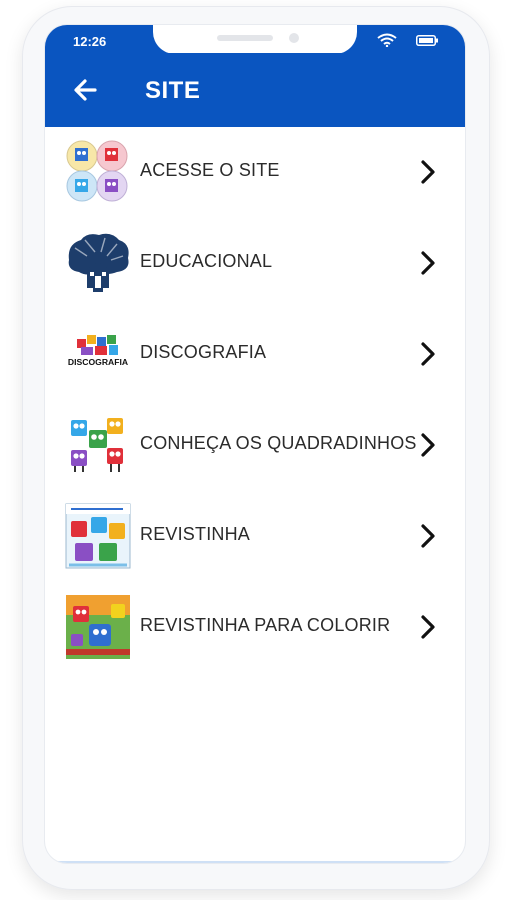 The width and height of the screenshot is (507, 900). I want to click on status-time: 12:26, so click(90, 41).